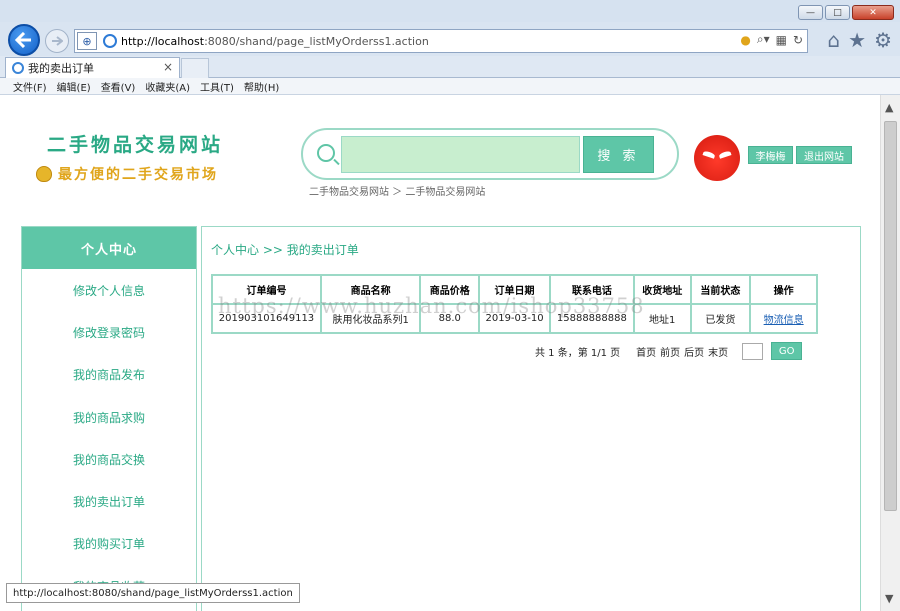  What do you see at coordinates (135, 145) in the screenshot?
I see `site-title: 二手物品交易网站` at bounding box center [135, 145].